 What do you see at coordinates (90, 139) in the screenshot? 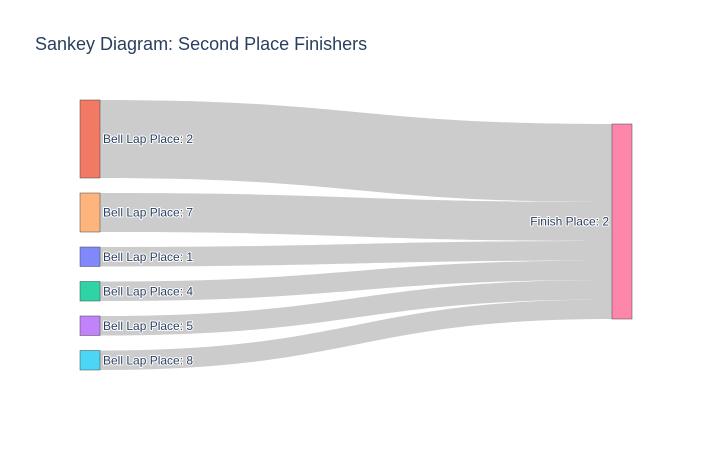
I see `node-bl2` at bounding box center [90, 139].